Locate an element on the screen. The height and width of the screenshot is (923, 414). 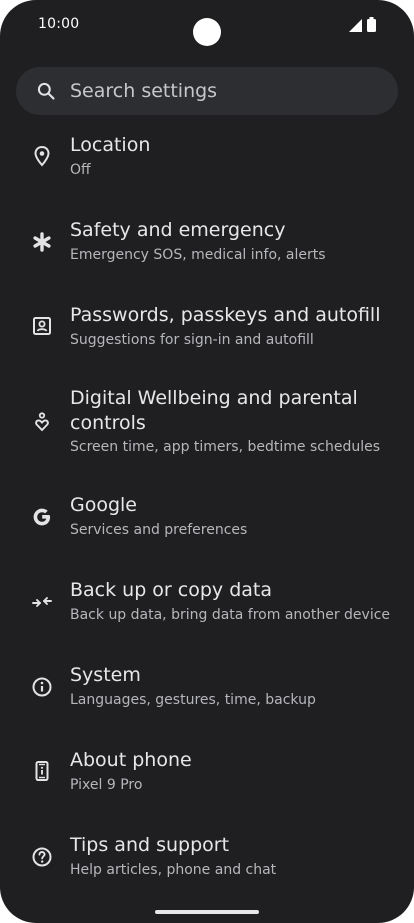
status-bar: 10:00 is located at coordinates (207, 25).